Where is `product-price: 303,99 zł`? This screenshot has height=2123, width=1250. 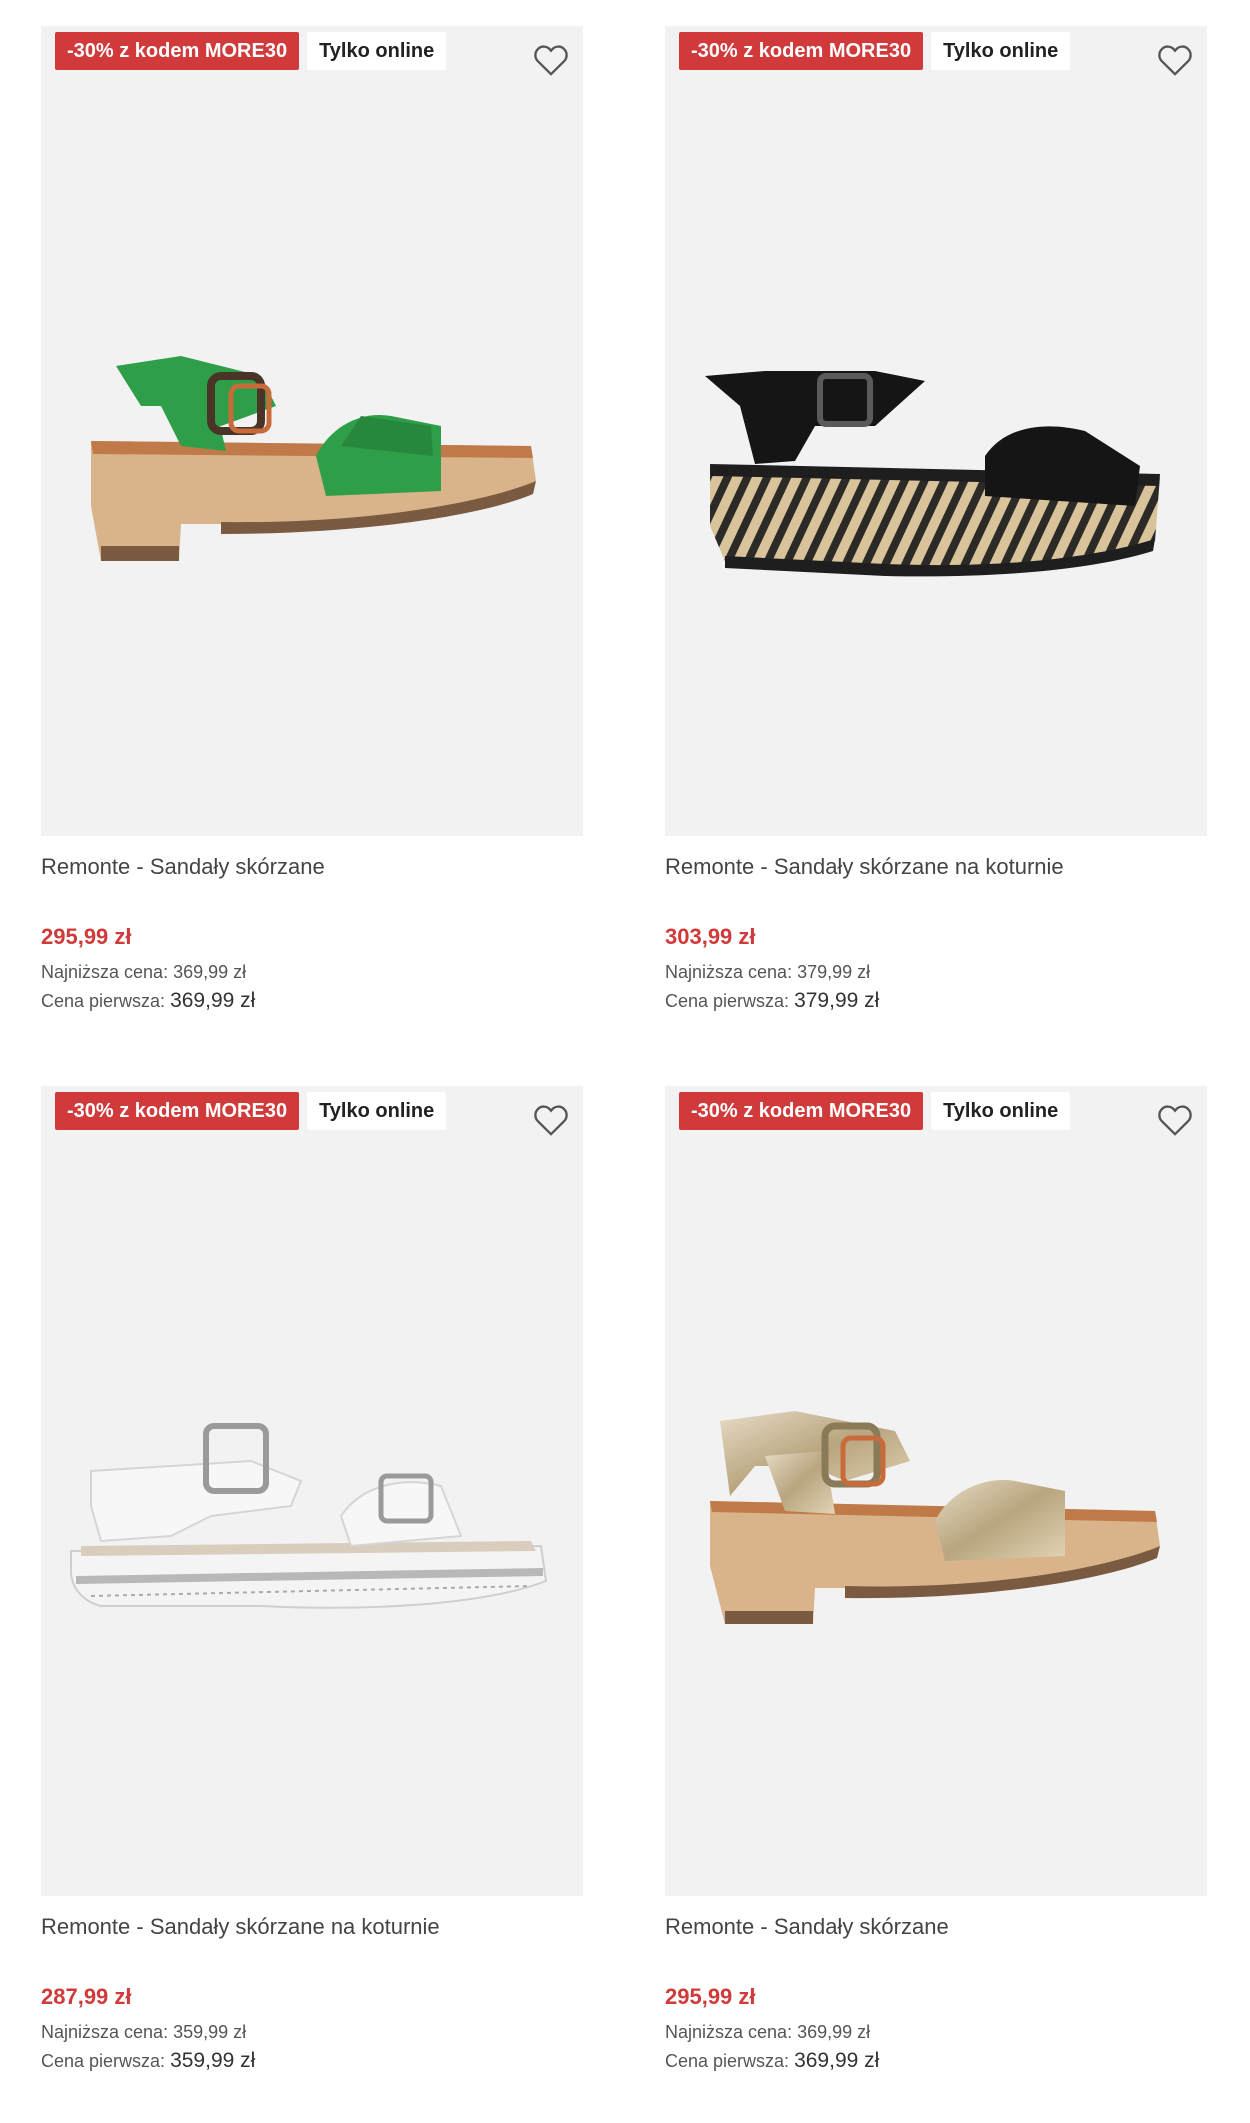
product-price: 303,99 zł is located at coordinates (710, 936).